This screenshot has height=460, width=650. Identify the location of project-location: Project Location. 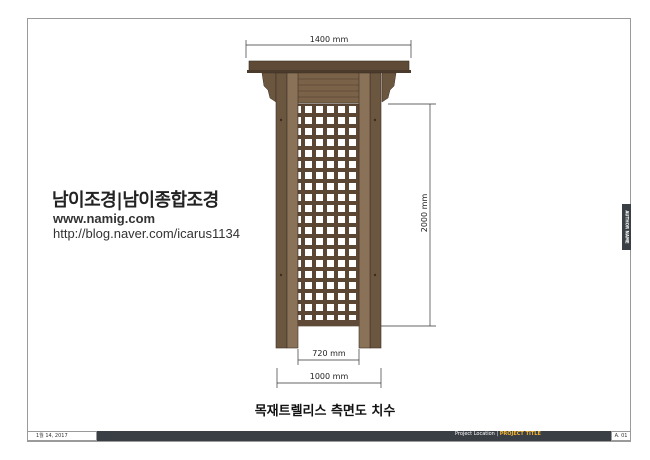
(475, 434).